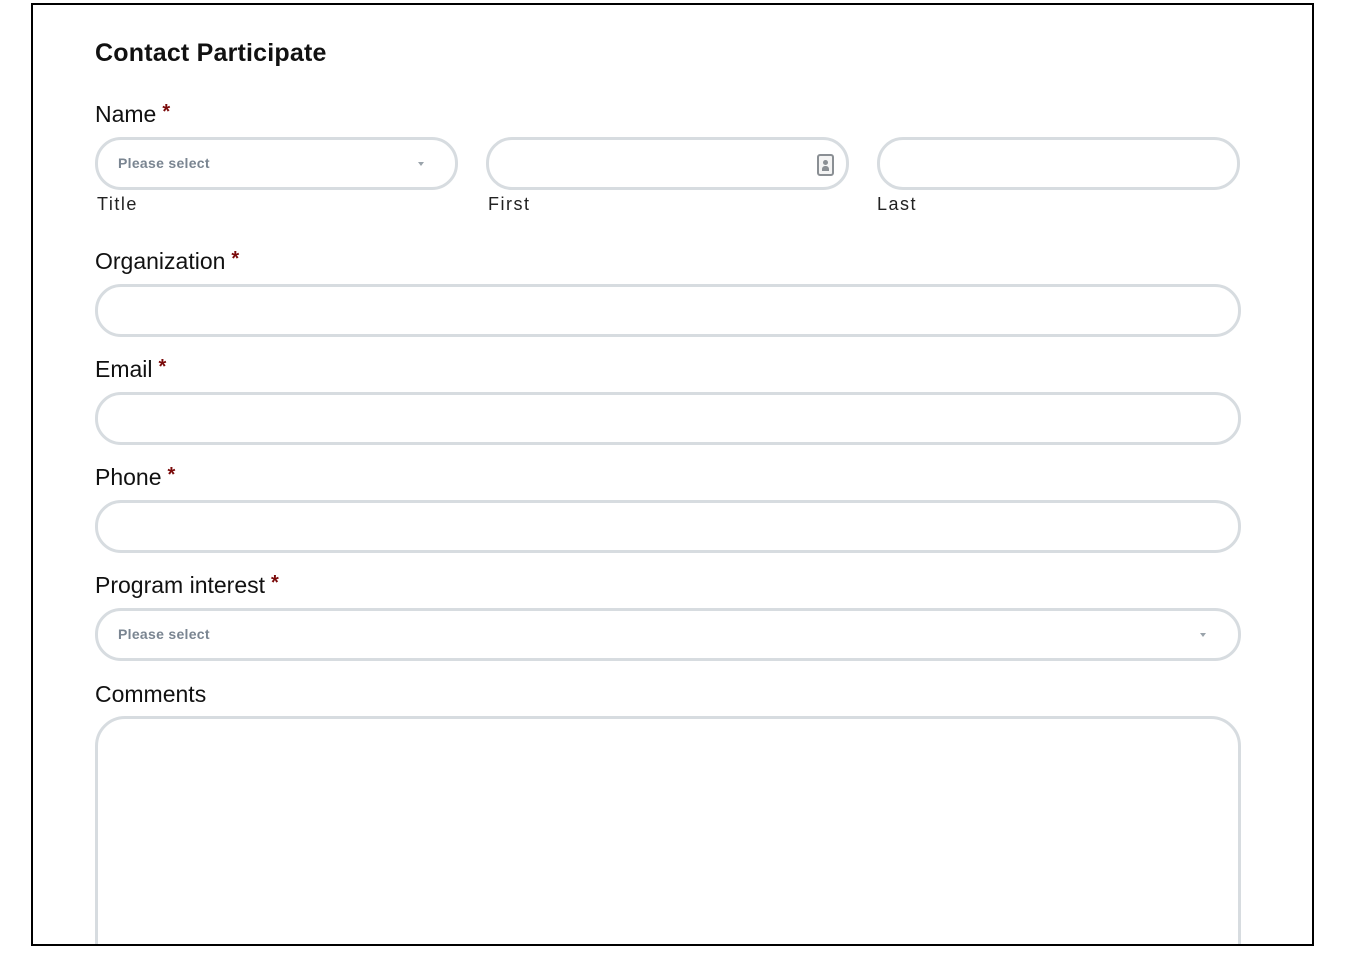 The image size is (1350, 955). What do you see at coordinates (668, 634) in the screenshot?
I see `program-interest-select: Please select` at bounding box center [668, 634].